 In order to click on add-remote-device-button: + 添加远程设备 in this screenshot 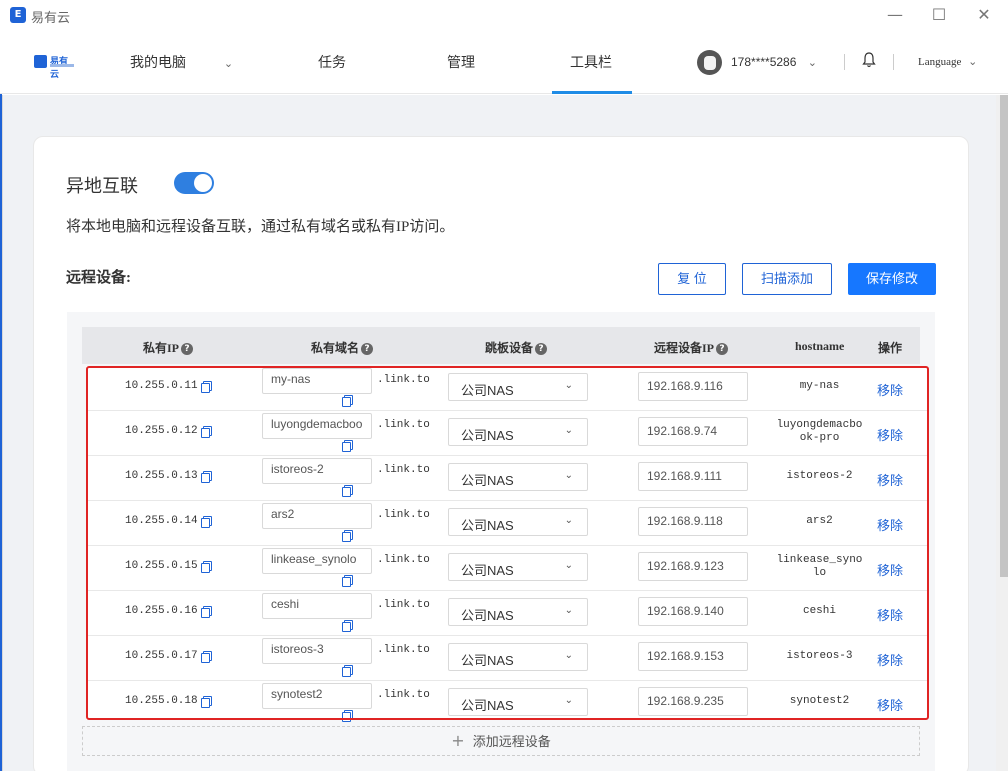, I will do `click(501, 741)`.